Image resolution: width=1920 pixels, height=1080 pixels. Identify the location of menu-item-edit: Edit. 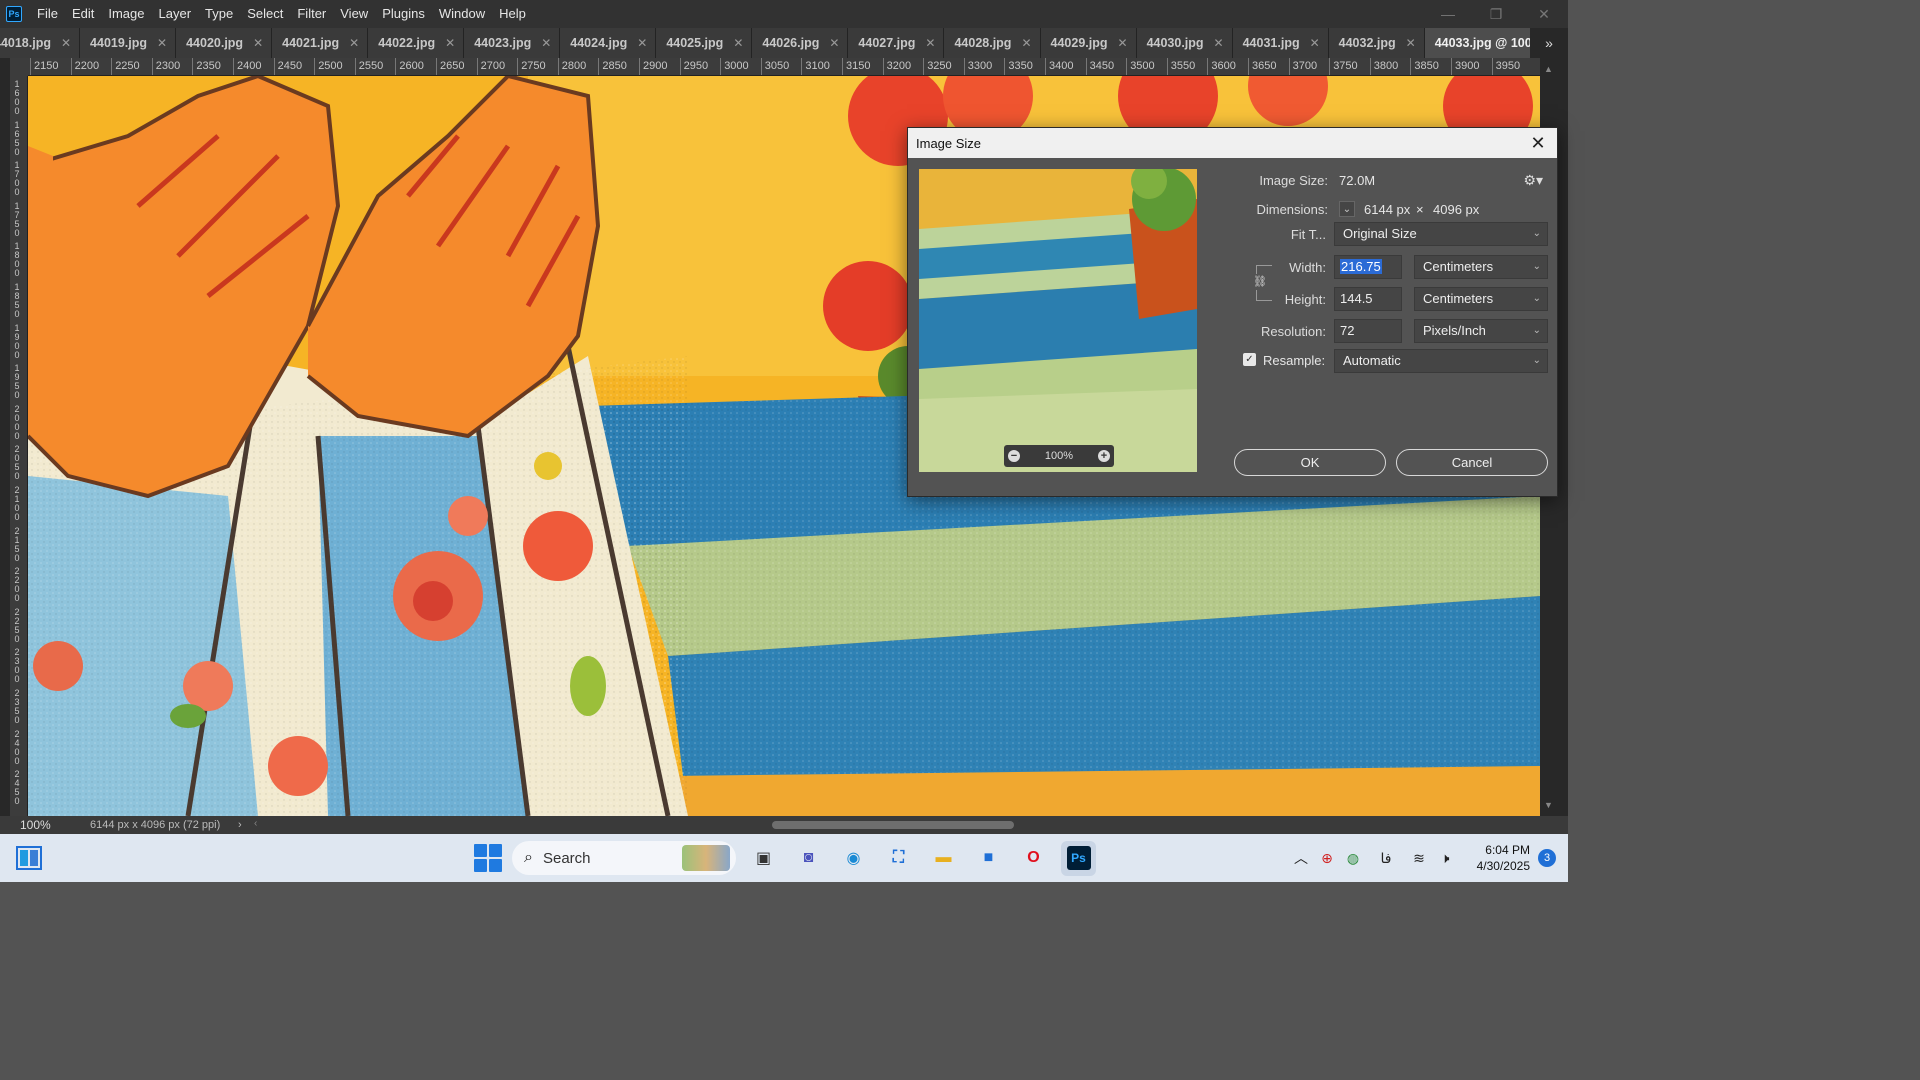
(83, 14).